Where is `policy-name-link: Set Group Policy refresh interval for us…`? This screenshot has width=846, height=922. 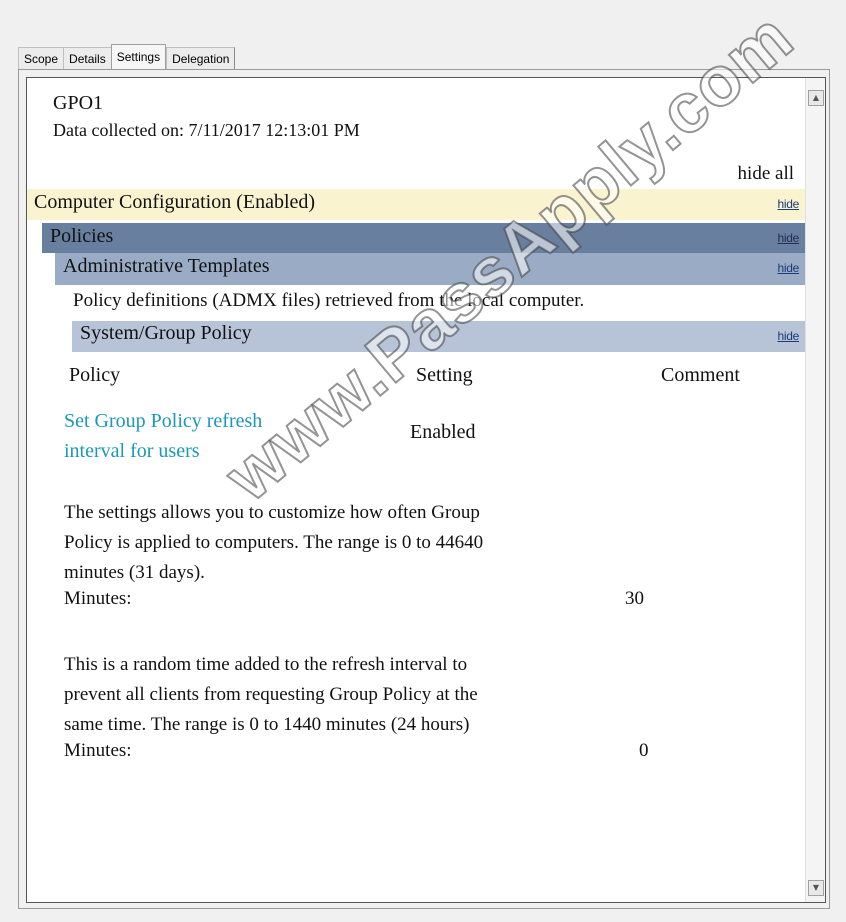 policy-name-link: Set Group Policy refresh interval for us… is located at coordinates (214, 436).